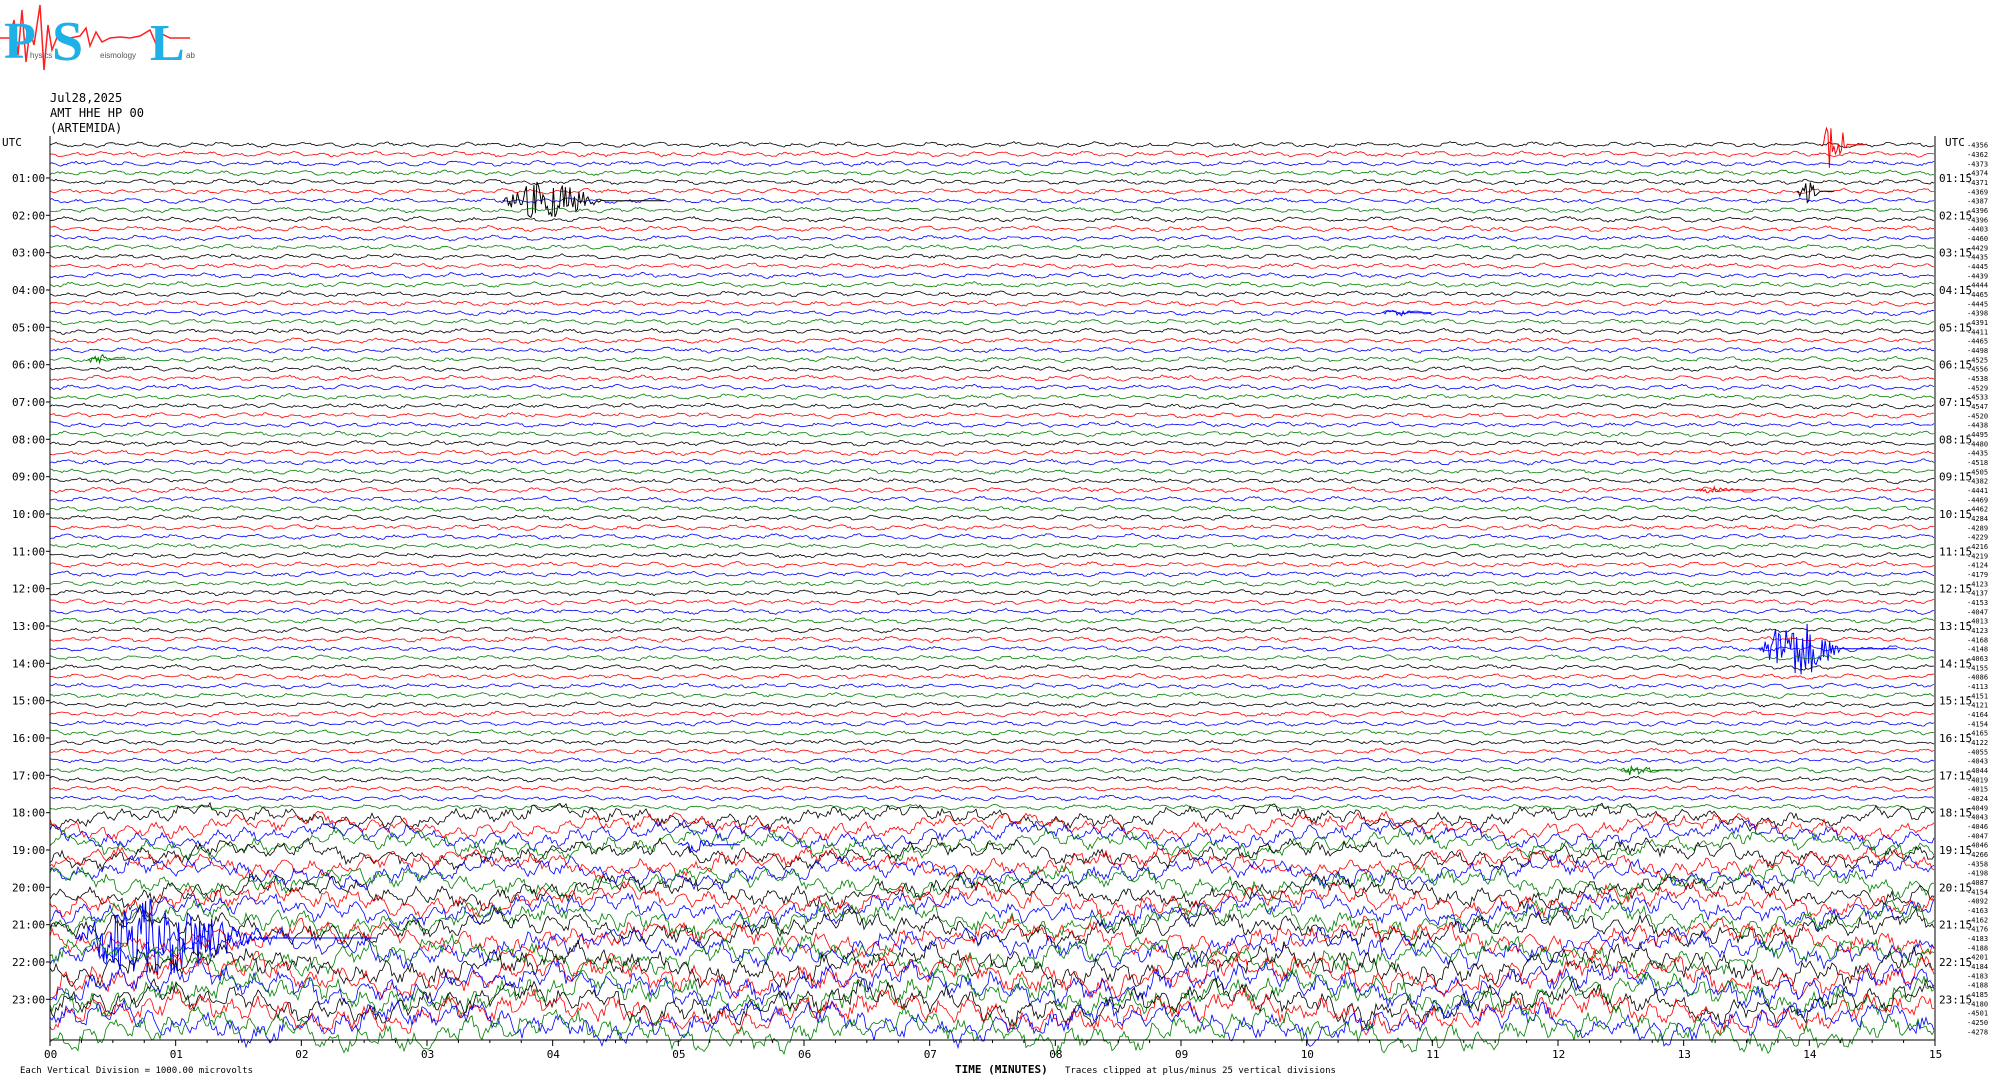  I want to click on trace-offset-label: -4403, so click(1977, 230).